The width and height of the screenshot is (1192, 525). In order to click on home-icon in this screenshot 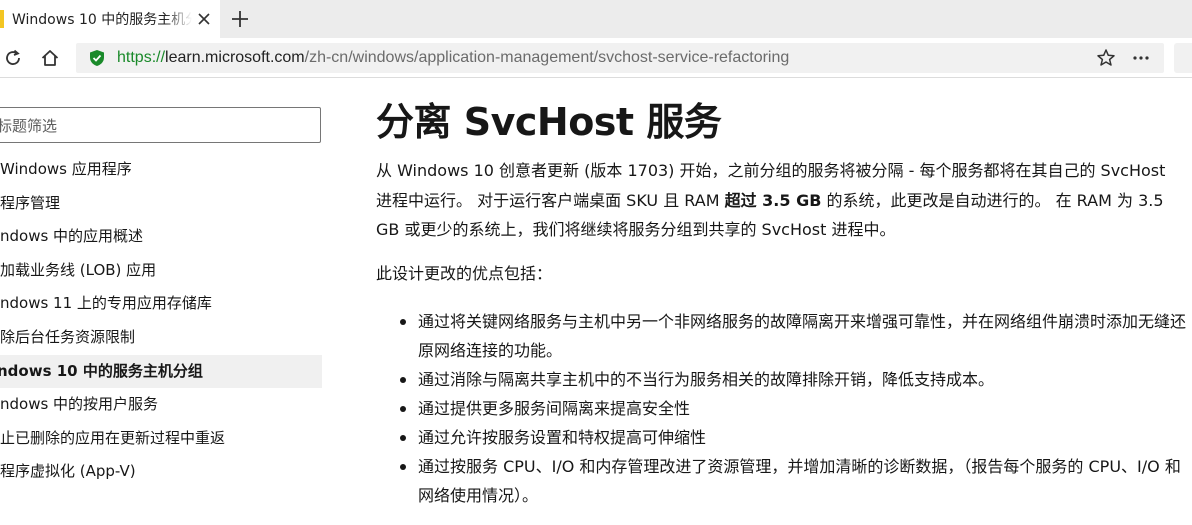, I will do `click(50, 58)`.